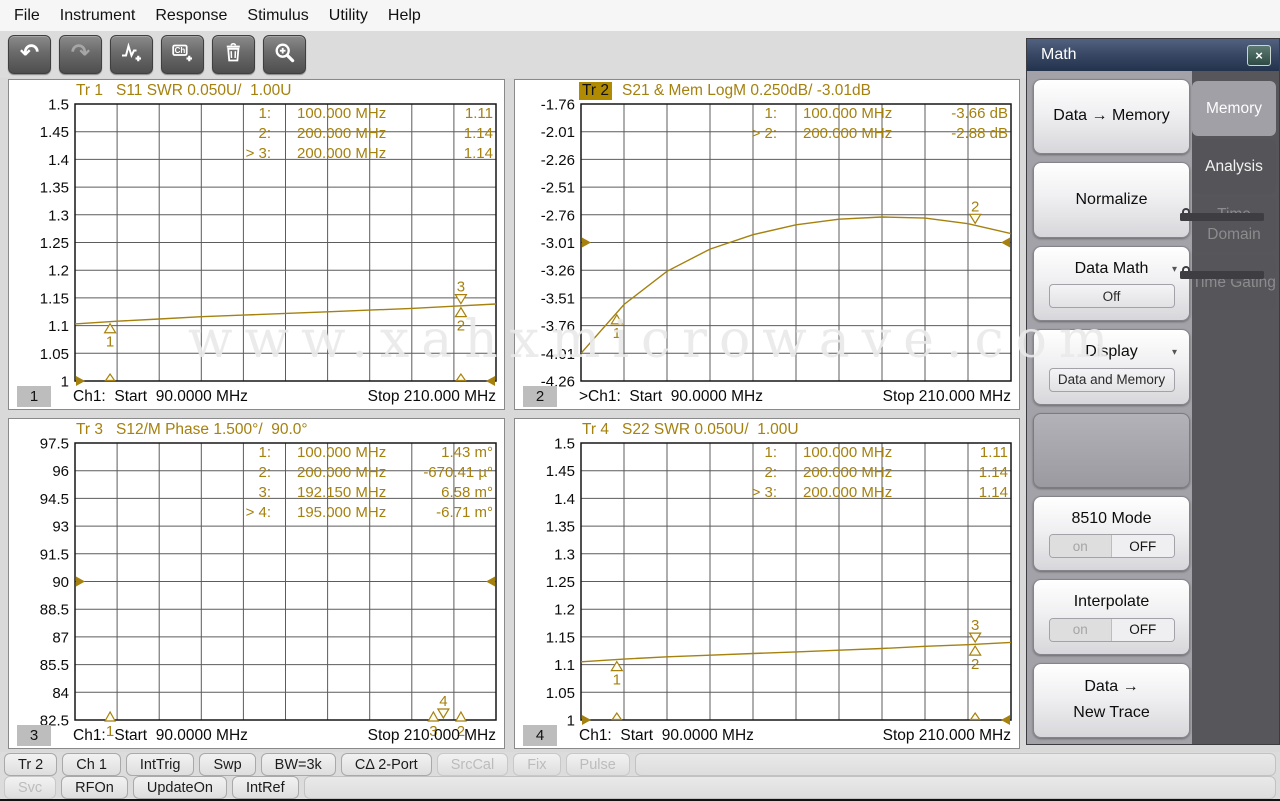  I want to click on trace-format: S12/M Phase 1.500°/ 90.0°, so click(211, 429).